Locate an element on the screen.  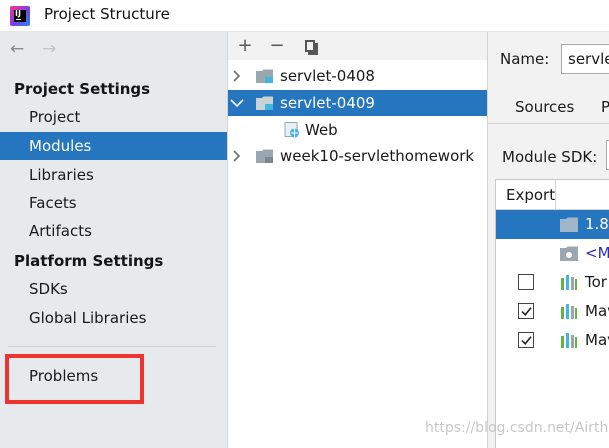
dependency-label: 1.8 is located at coordinates (597, 224).